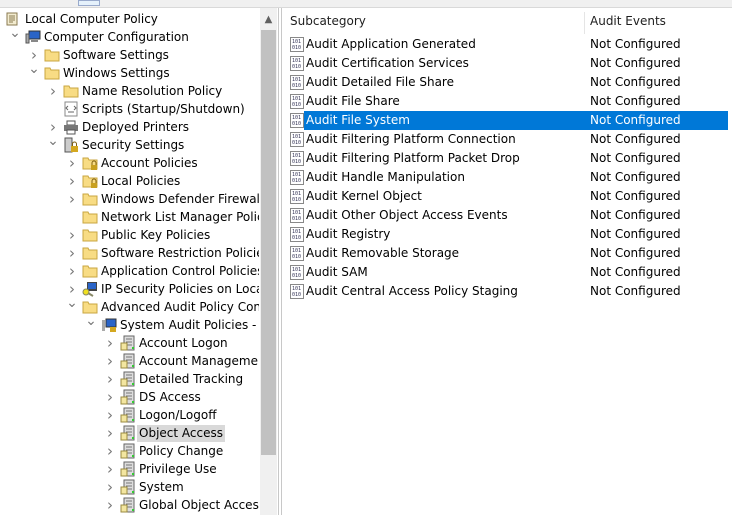 Image resolution: width=732 pixels, height=515 pixels. I want to click on tree-node-label: Detailed Tracking, so click(191, 379).